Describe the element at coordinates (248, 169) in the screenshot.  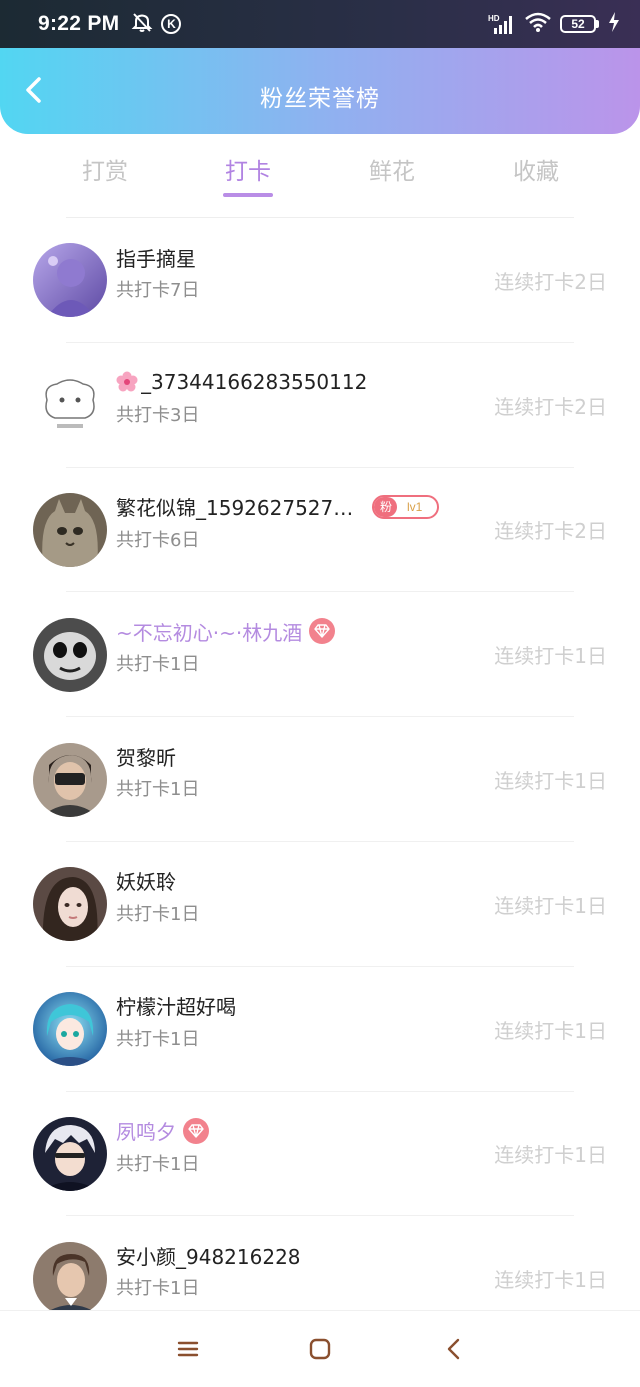
I see `tab-checkin: 打卡` at that location.